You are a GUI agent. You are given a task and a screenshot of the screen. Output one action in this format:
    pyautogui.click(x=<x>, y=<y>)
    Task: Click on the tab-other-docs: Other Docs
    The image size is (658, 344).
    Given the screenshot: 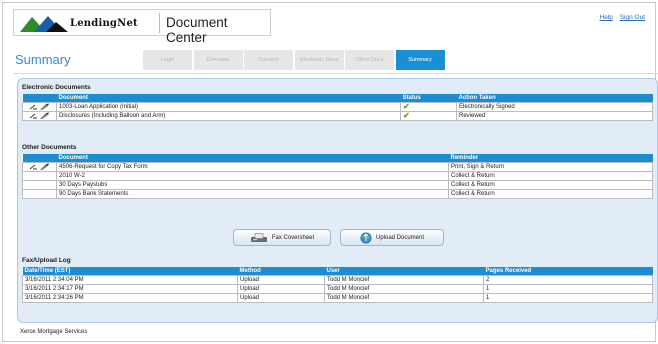 What is the action you would take?
    pyautogui.click(x=369, y=60)
    